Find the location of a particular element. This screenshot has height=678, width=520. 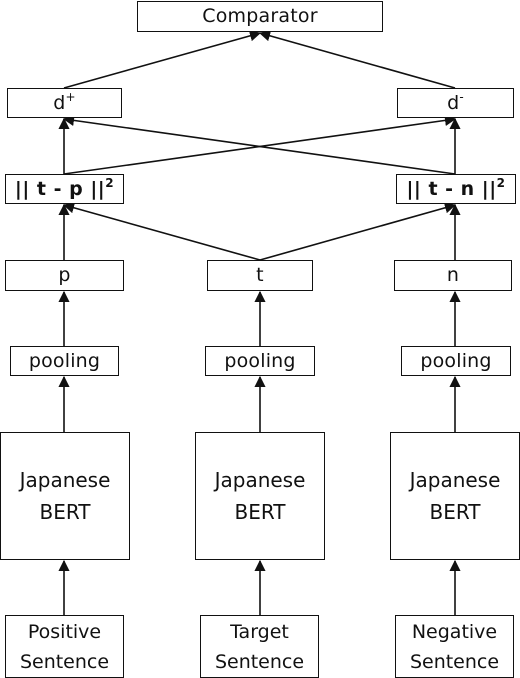

d-minus-label: d- is located at coordinates (455, 101).